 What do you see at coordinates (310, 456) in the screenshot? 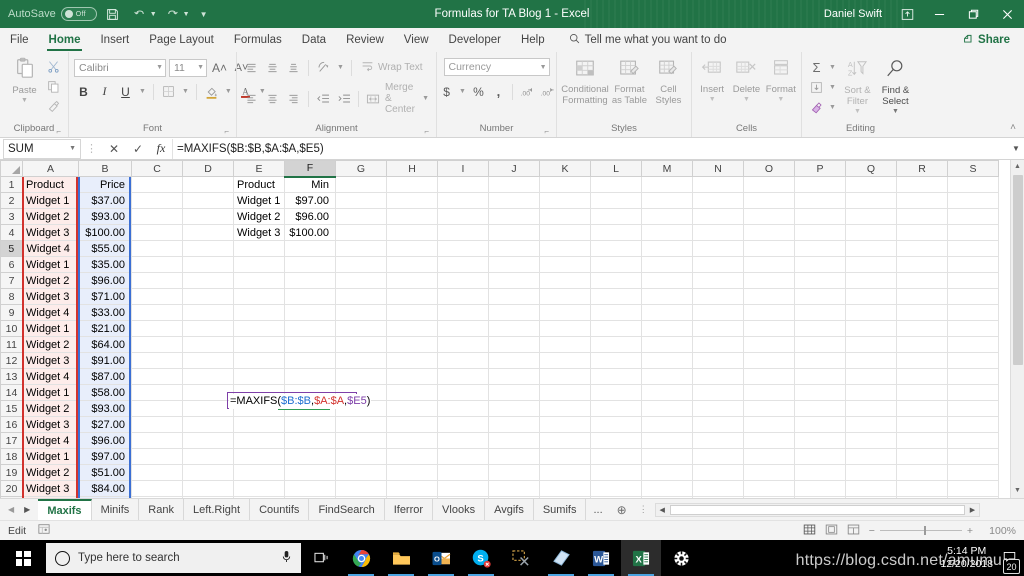
I see `cell-F18` at bounding box center [310, 456].